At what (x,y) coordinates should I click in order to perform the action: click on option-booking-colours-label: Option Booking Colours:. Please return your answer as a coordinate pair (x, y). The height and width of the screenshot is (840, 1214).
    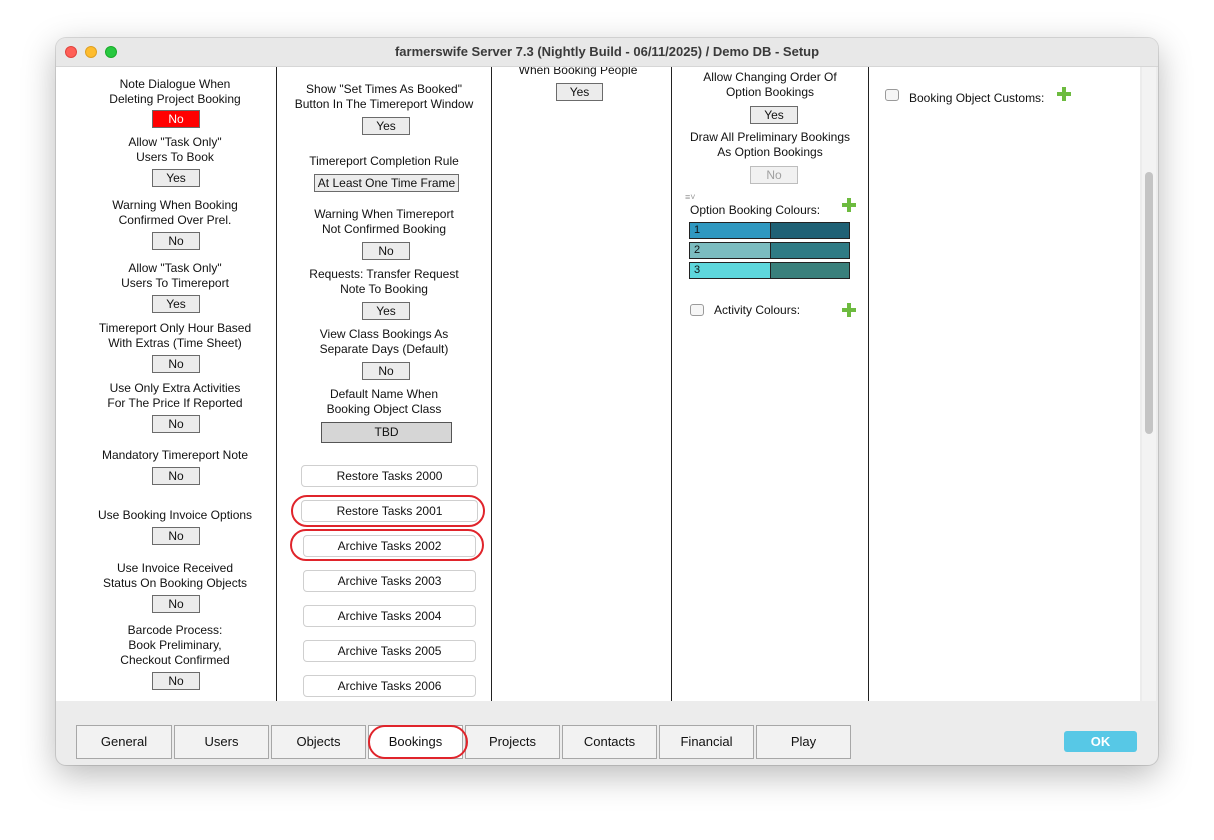
    Looking at the image, I should click on (755, 210).